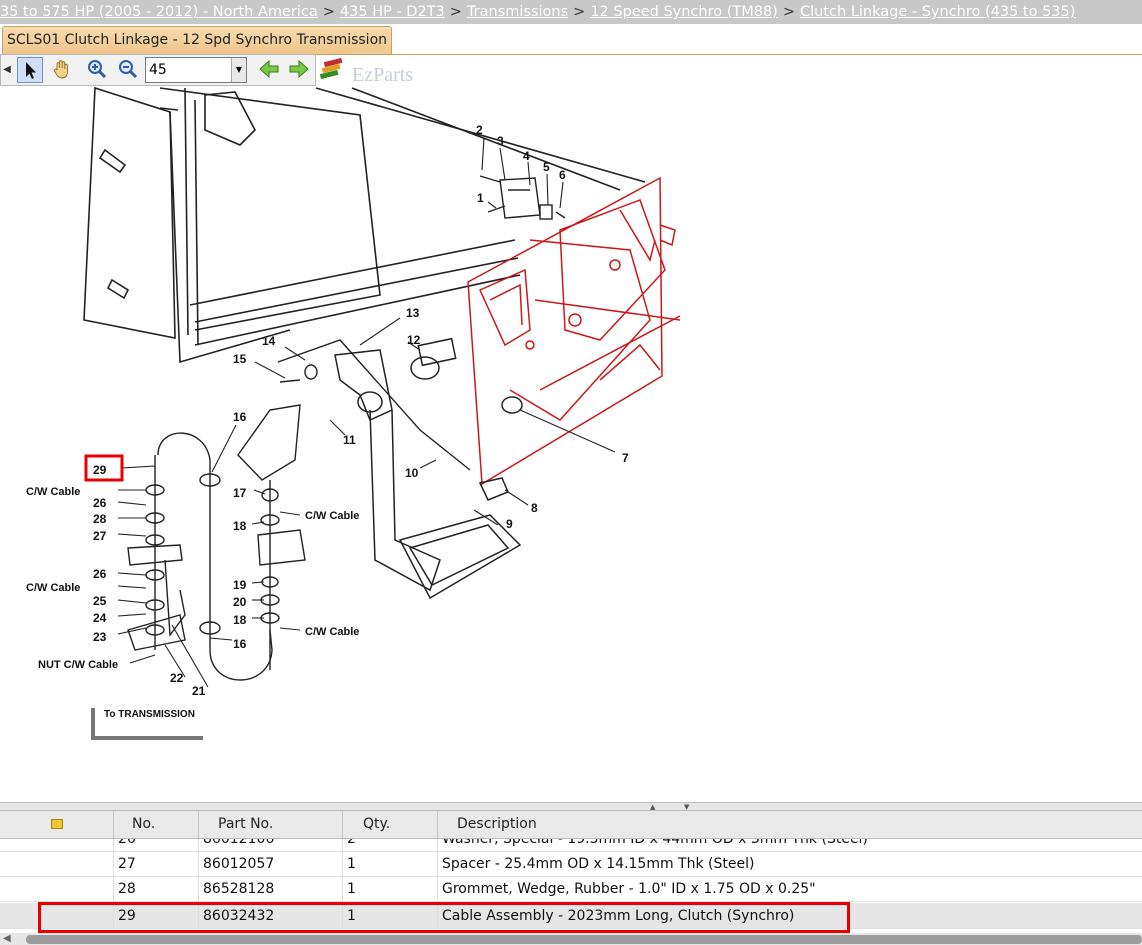 Image resolution: width=1142 pixels, height=945 pixels. What do you see at coordinates (444, 917) in the screenshot?
I see `selected-row-highlight` at bounding box center [444, 917].